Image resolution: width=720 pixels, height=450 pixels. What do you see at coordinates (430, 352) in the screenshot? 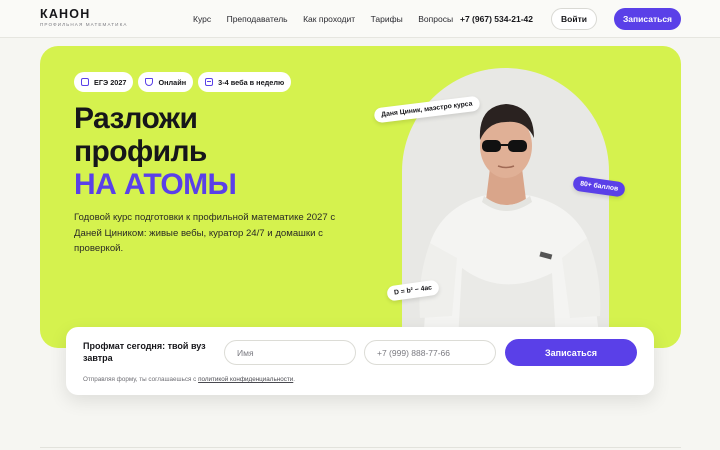
I see `phone-input` at bounding box center [430, 352].